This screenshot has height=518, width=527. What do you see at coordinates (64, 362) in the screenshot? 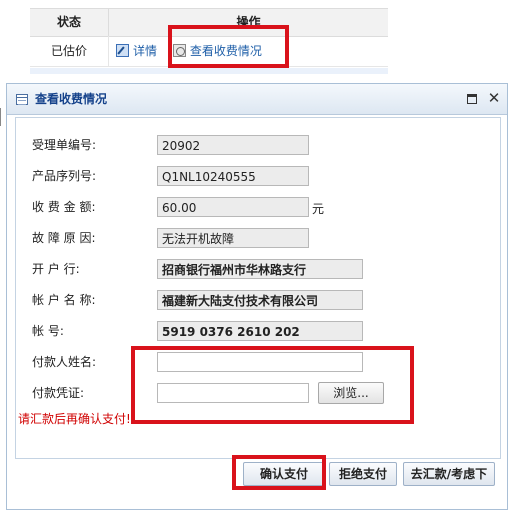
I see `payer-name-label: 付款人姓名:` at bounding box center [64, 362].